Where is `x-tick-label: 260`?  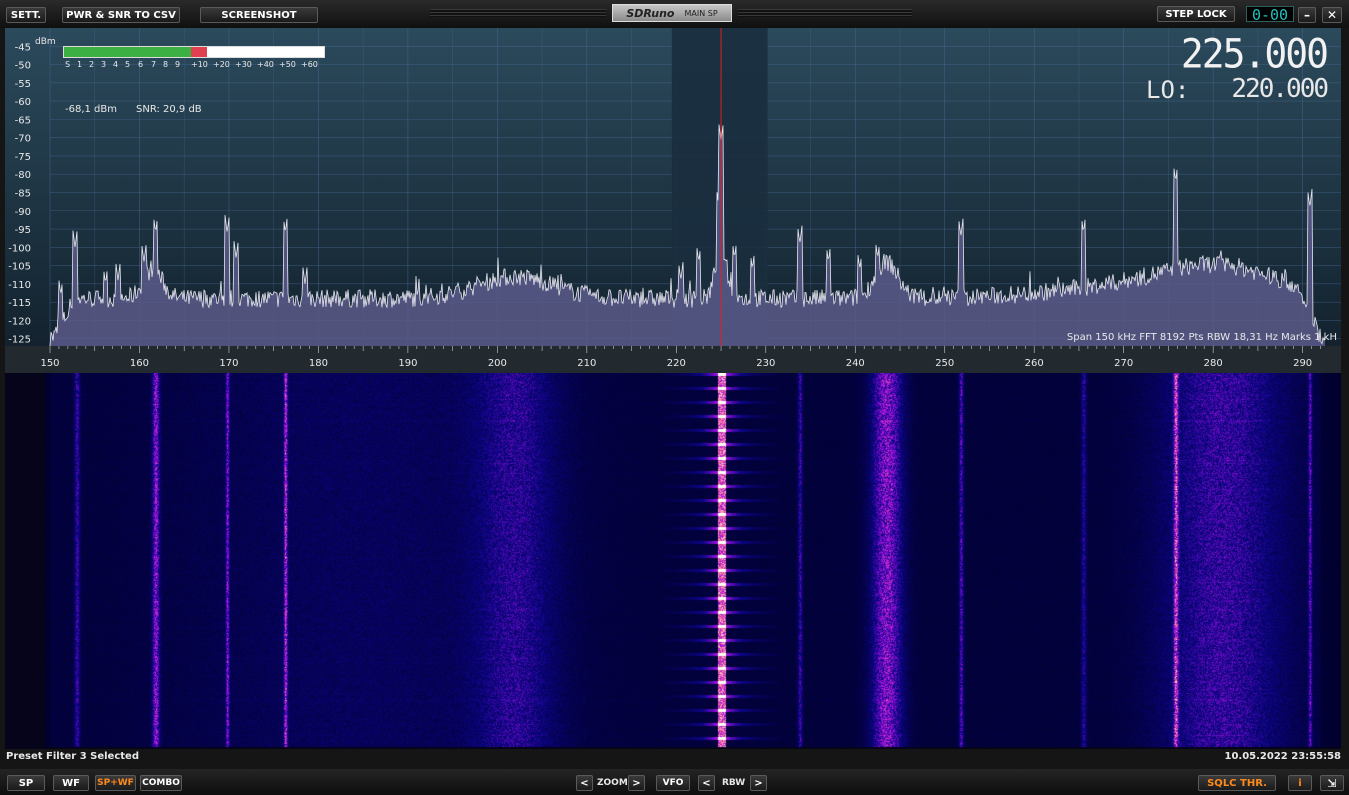 x-tick-label: 260 is located at coordinates (1034, 363).